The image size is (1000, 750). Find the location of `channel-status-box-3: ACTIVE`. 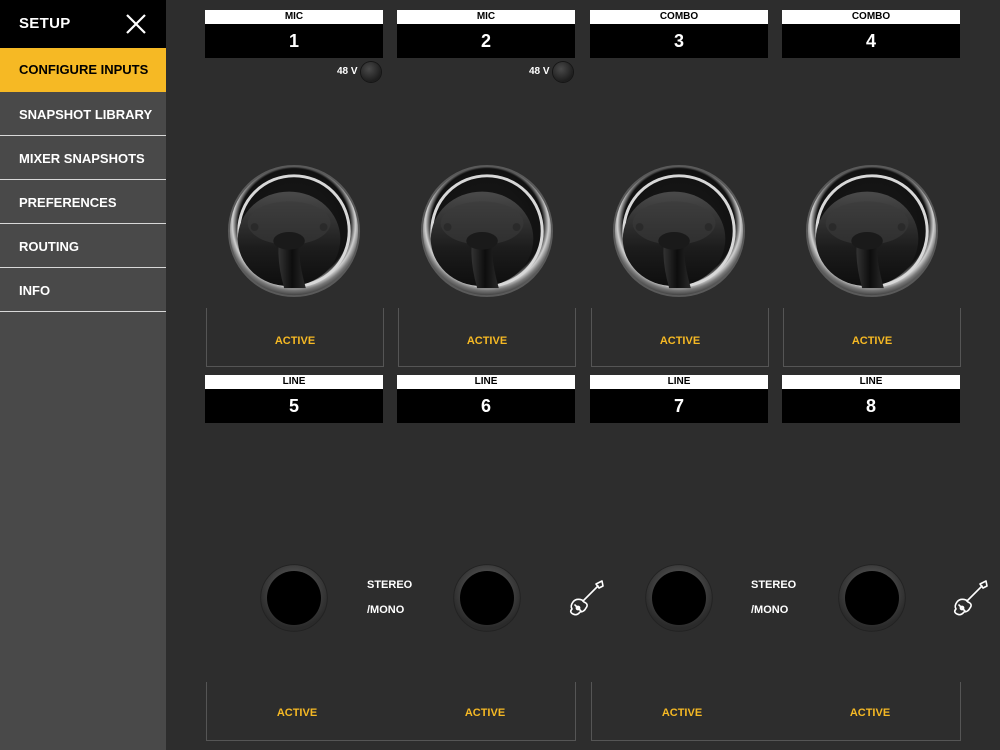

channel-status-box-3: ACTIVE is located at coordinates (680, 337).